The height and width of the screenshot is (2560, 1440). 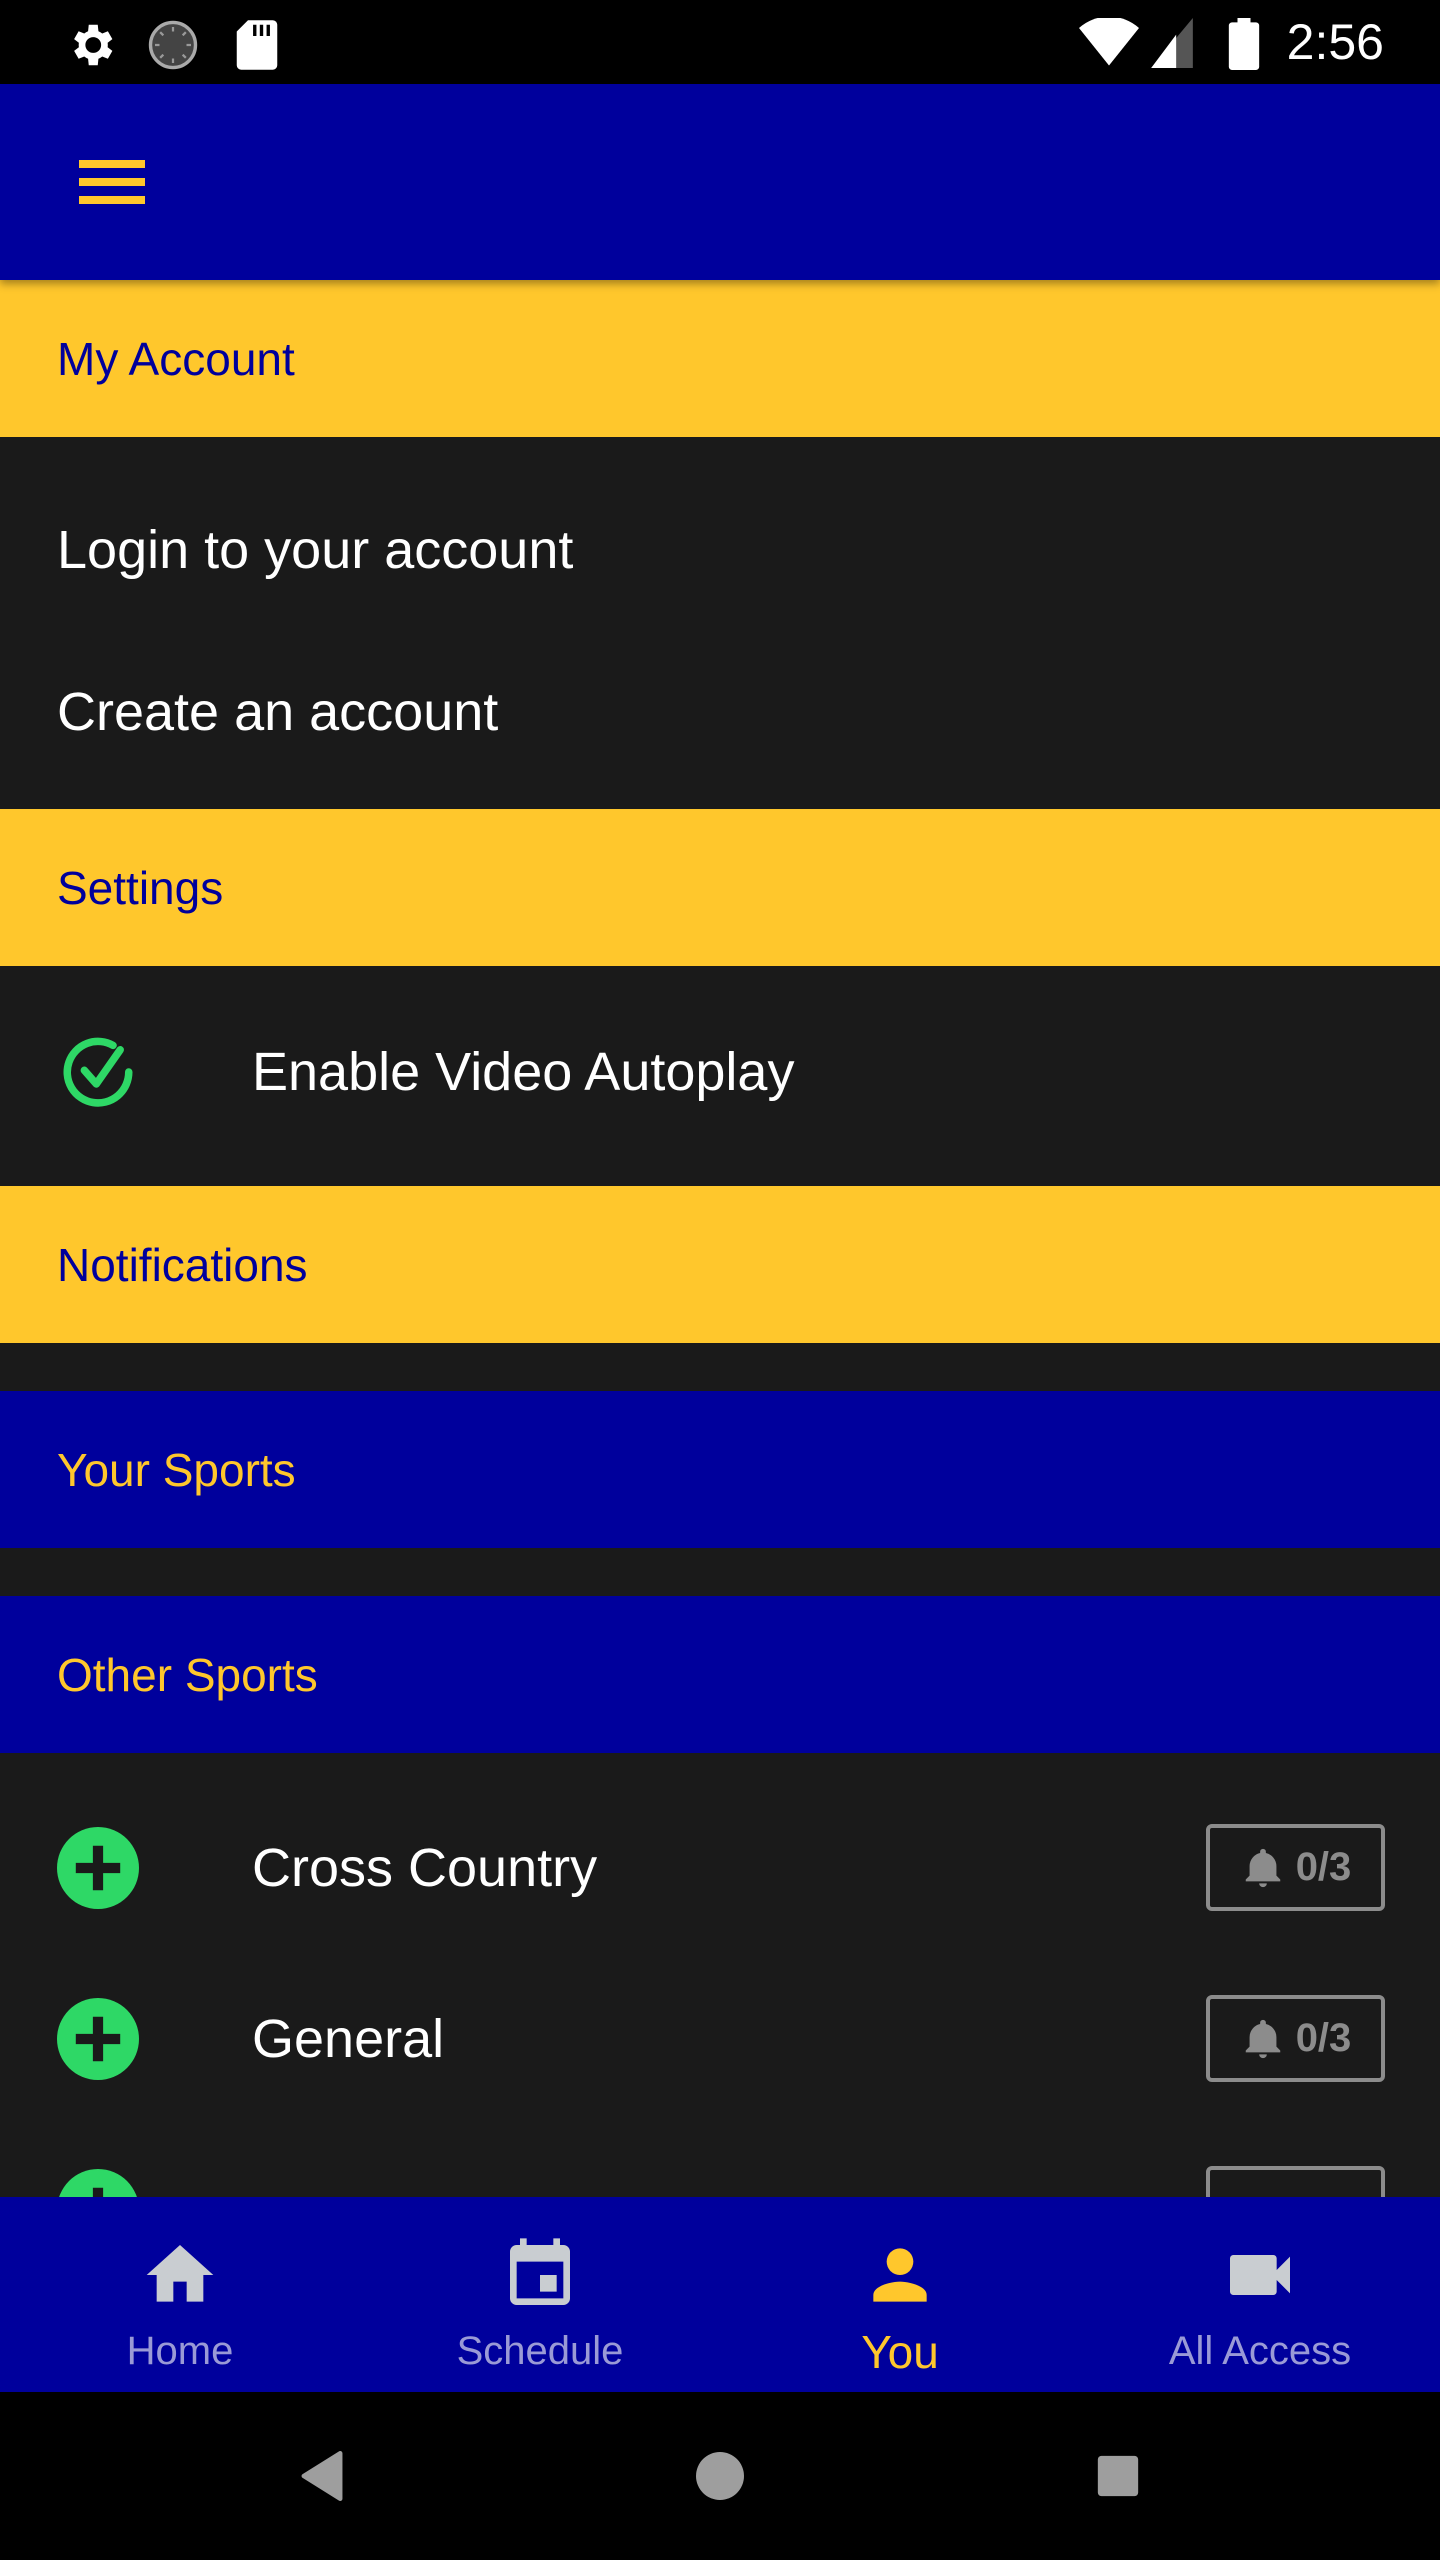 I want to click on sport-label: General, so click(x=348, y=2038).